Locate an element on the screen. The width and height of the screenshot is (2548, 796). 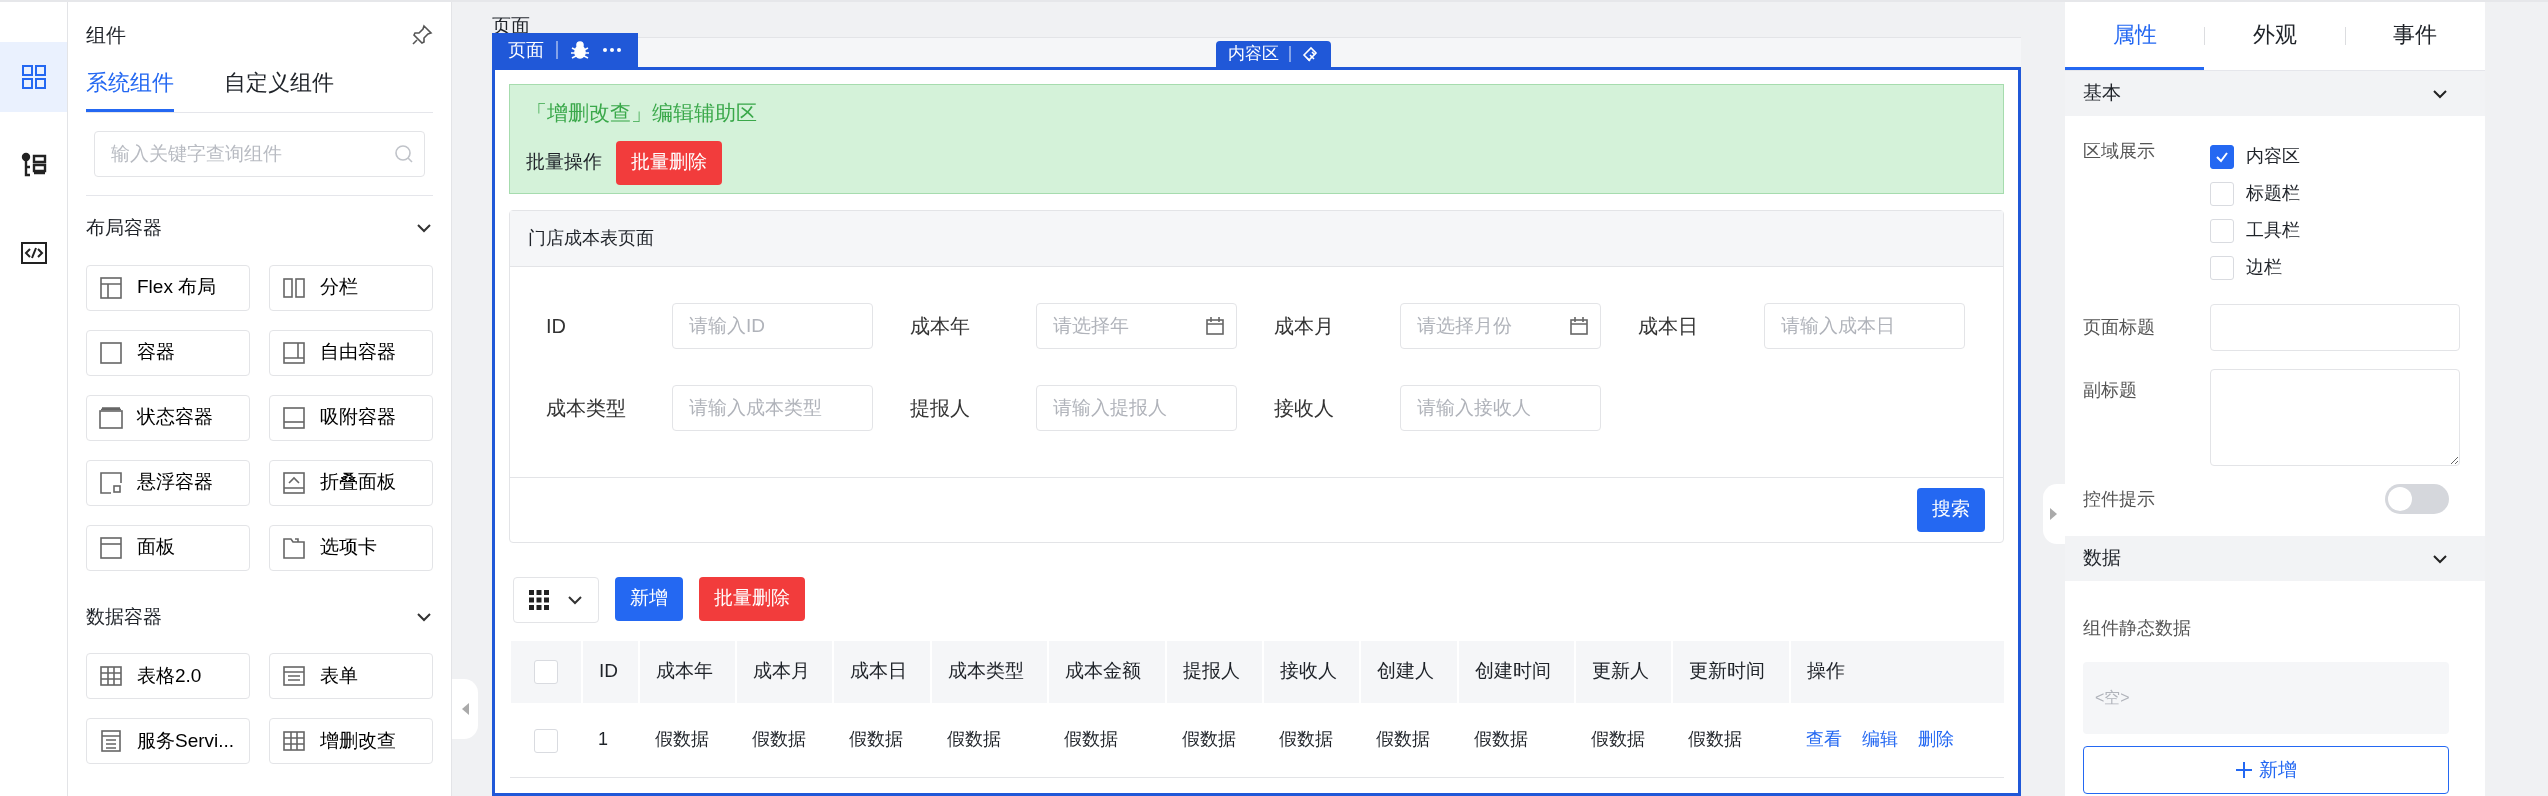
component-item: 分栏 is located at coordinates (351, 287).